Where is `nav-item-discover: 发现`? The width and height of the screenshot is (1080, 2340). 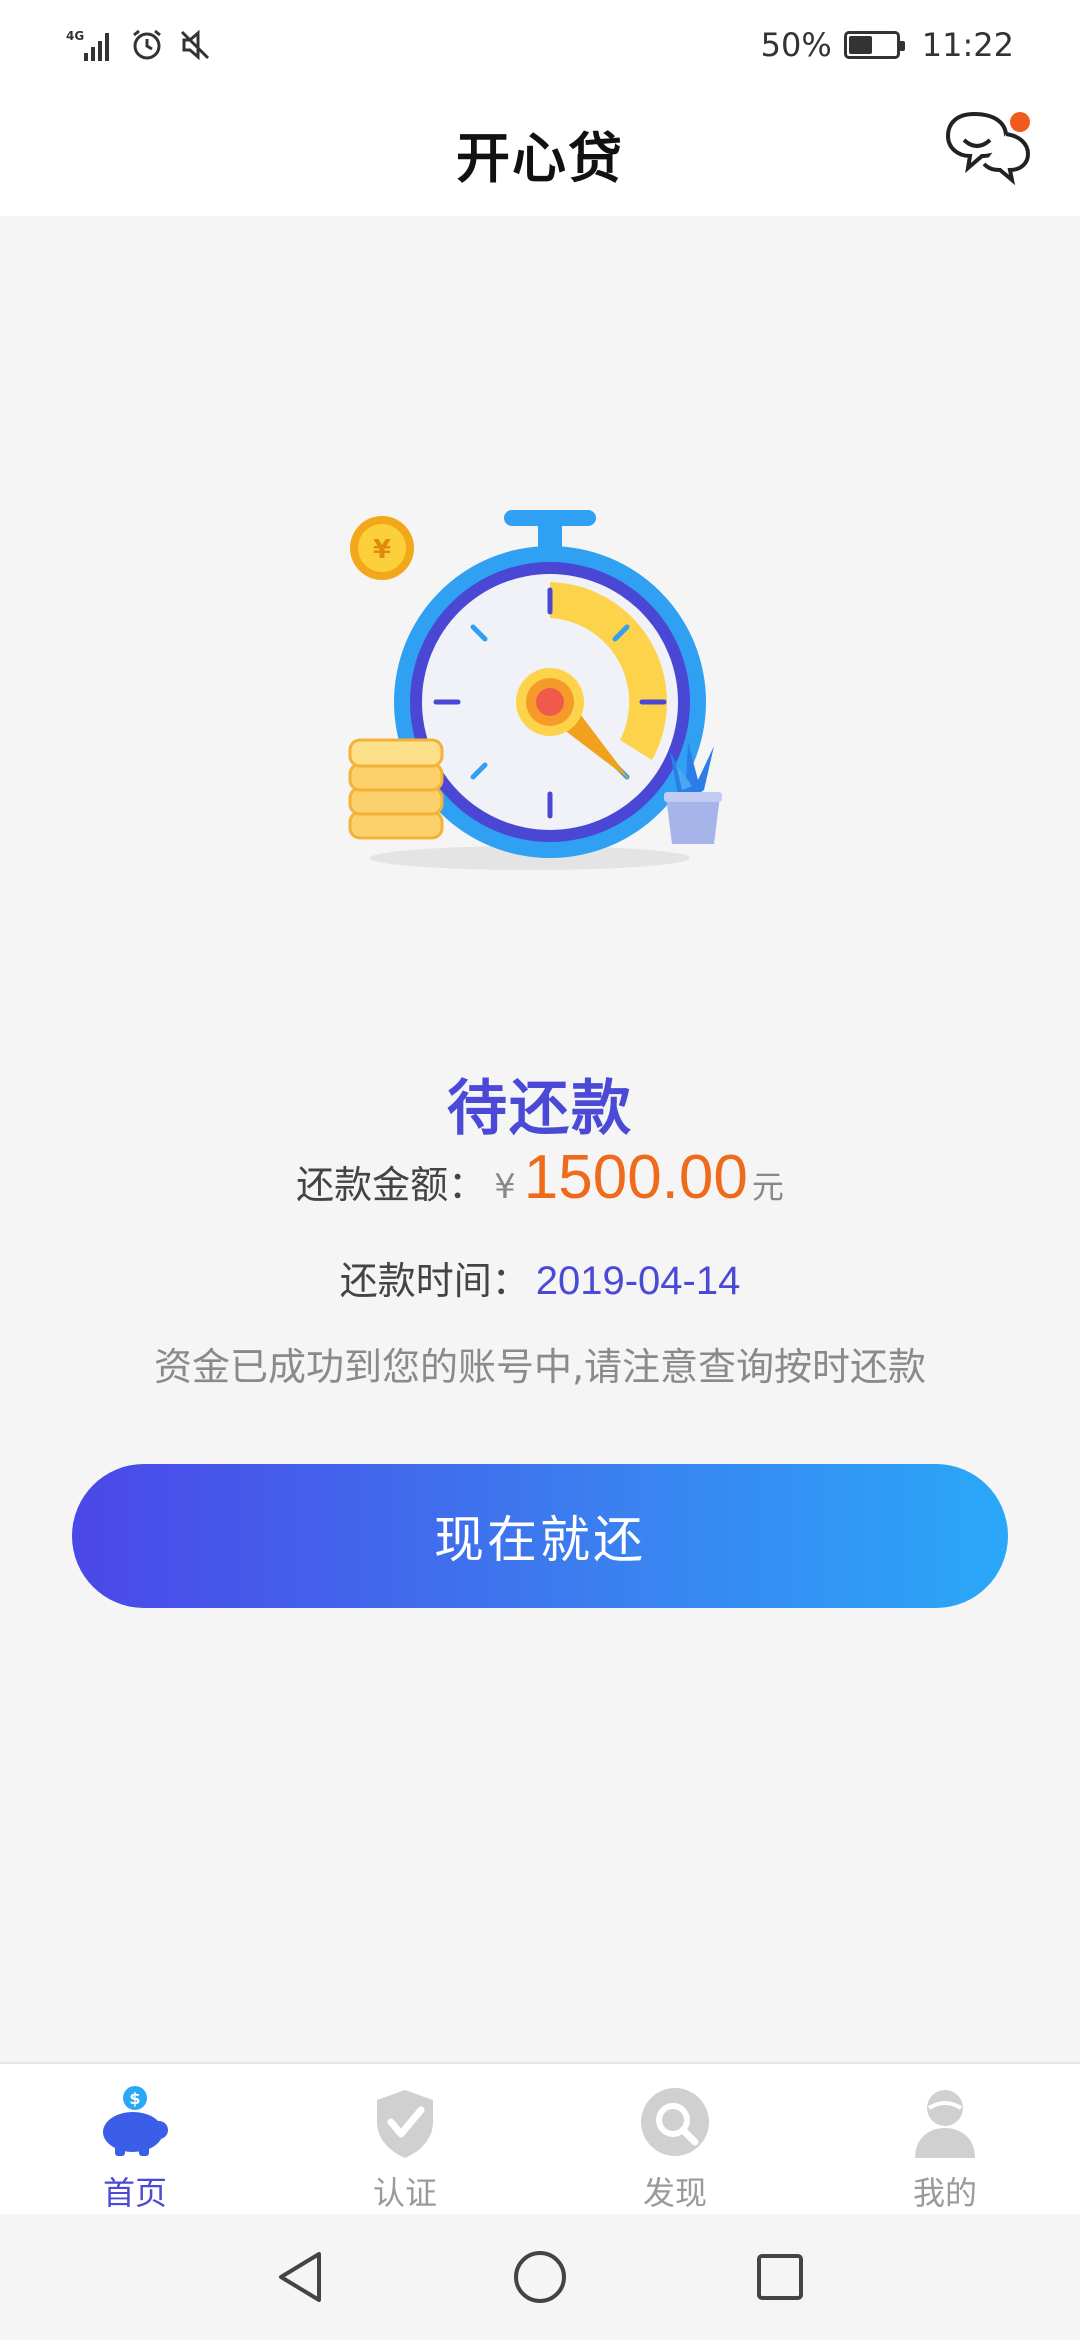 nav-item-discover: 发现 is located at coordinates (675, 2139).